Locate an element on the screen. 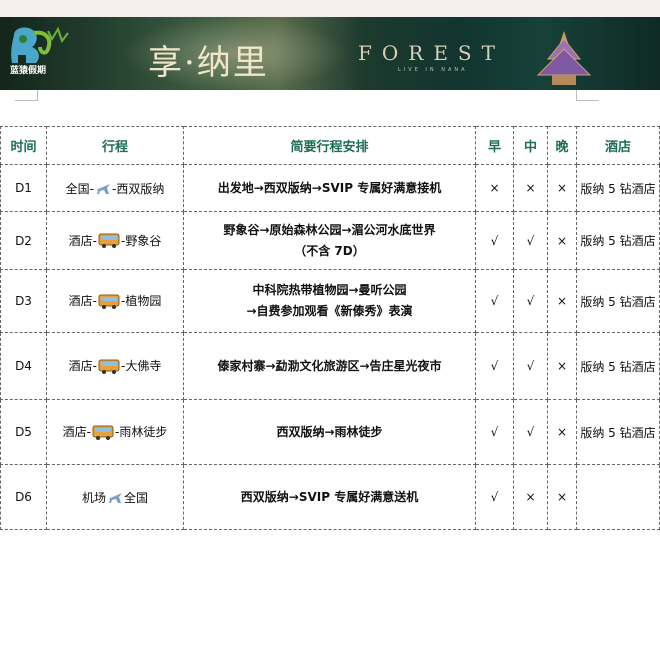  header-breakfast: 早 is located at coordinates (494, 145).